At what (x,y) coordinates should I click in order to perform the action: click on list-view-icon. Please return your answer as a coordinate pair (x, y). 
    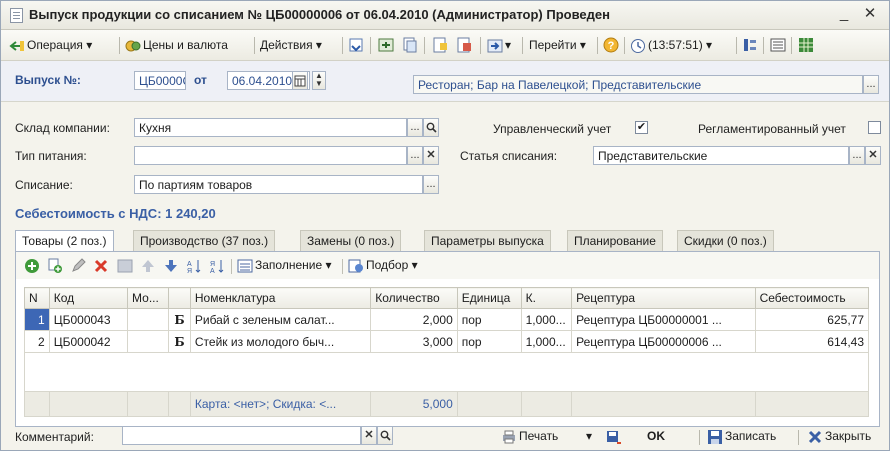
    Looking at the image, I should click on (778, 45).